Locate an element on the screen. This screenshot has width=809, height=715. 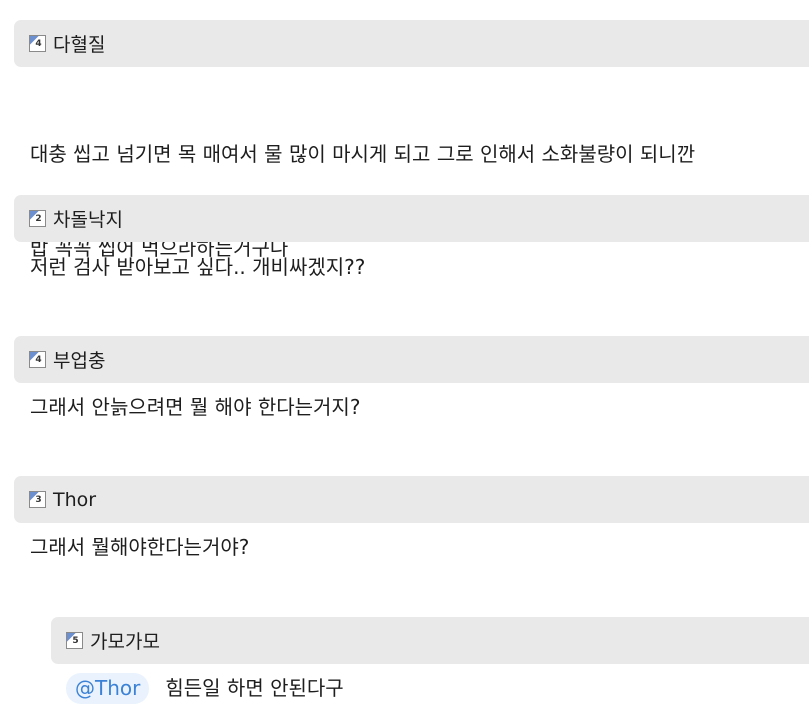
mention-tag: @Thor is located at coordinates (108, 688).